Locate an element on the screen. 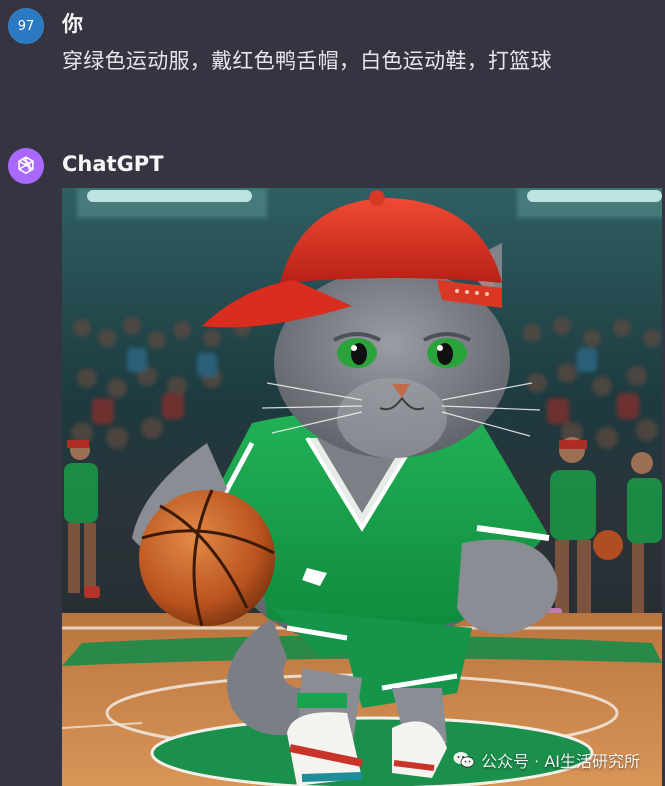 The image size is (665, 786). watermark: 公众号 · AI生活研究所 is located at coordinates (546, 760).